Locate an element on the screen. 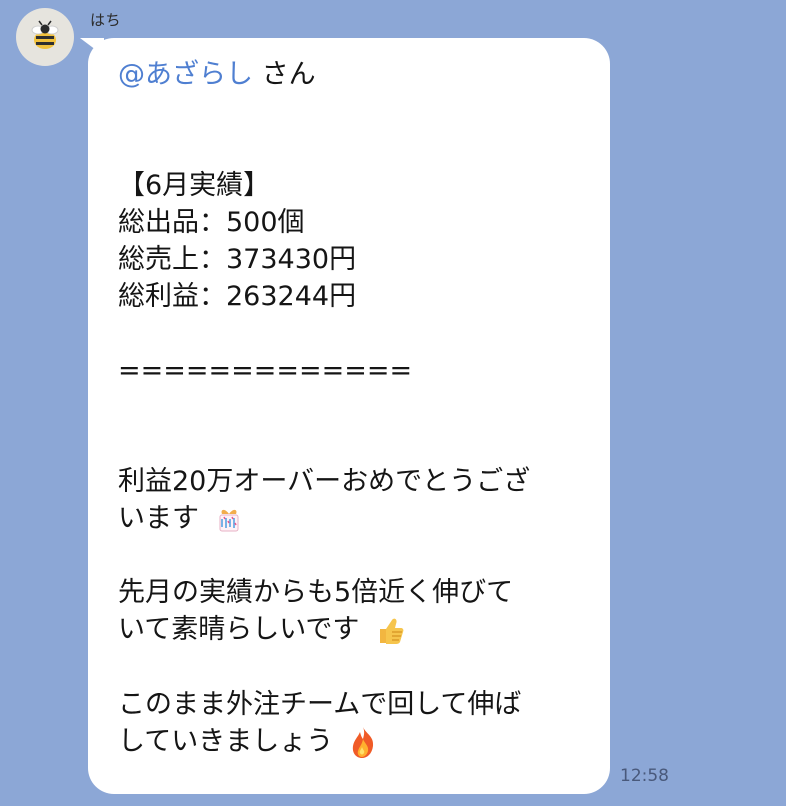  results-title: 【6月実績】 is located at coordinates (194, 185).